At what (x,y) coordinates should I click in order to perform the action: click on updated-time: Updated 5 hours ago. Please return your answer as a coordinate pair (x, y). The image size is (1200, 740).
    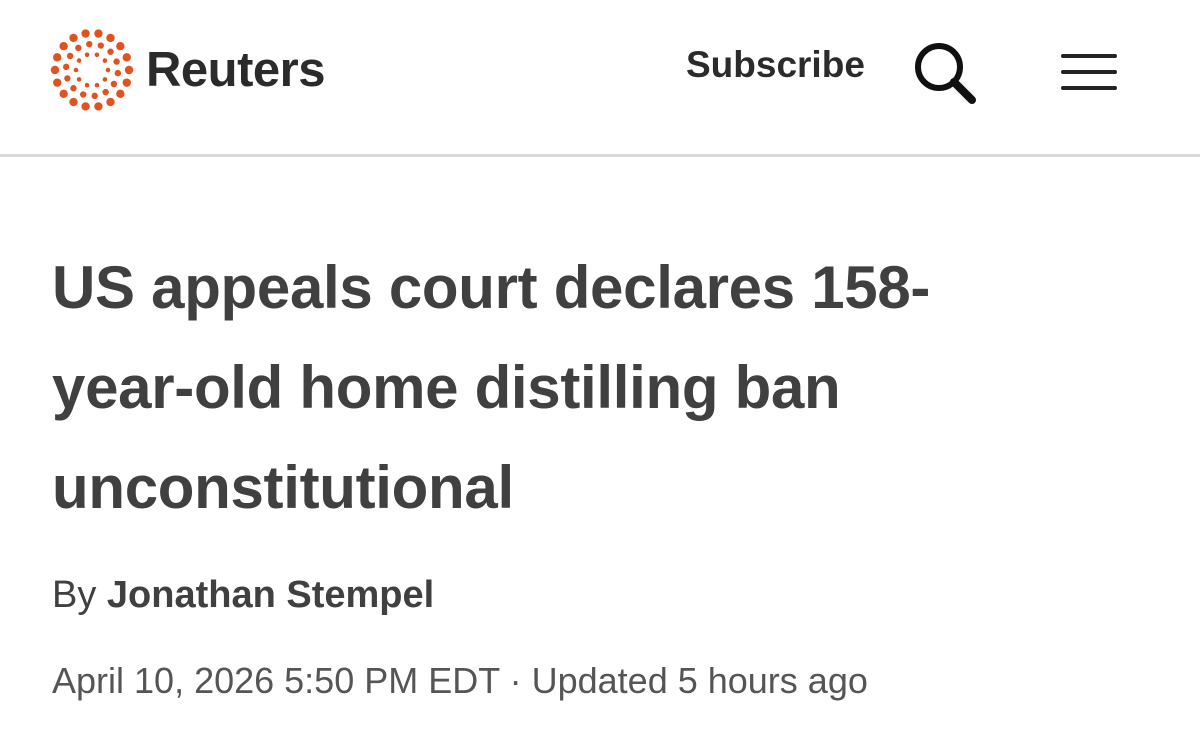
    Looking at the image, I should click on (699, 680).